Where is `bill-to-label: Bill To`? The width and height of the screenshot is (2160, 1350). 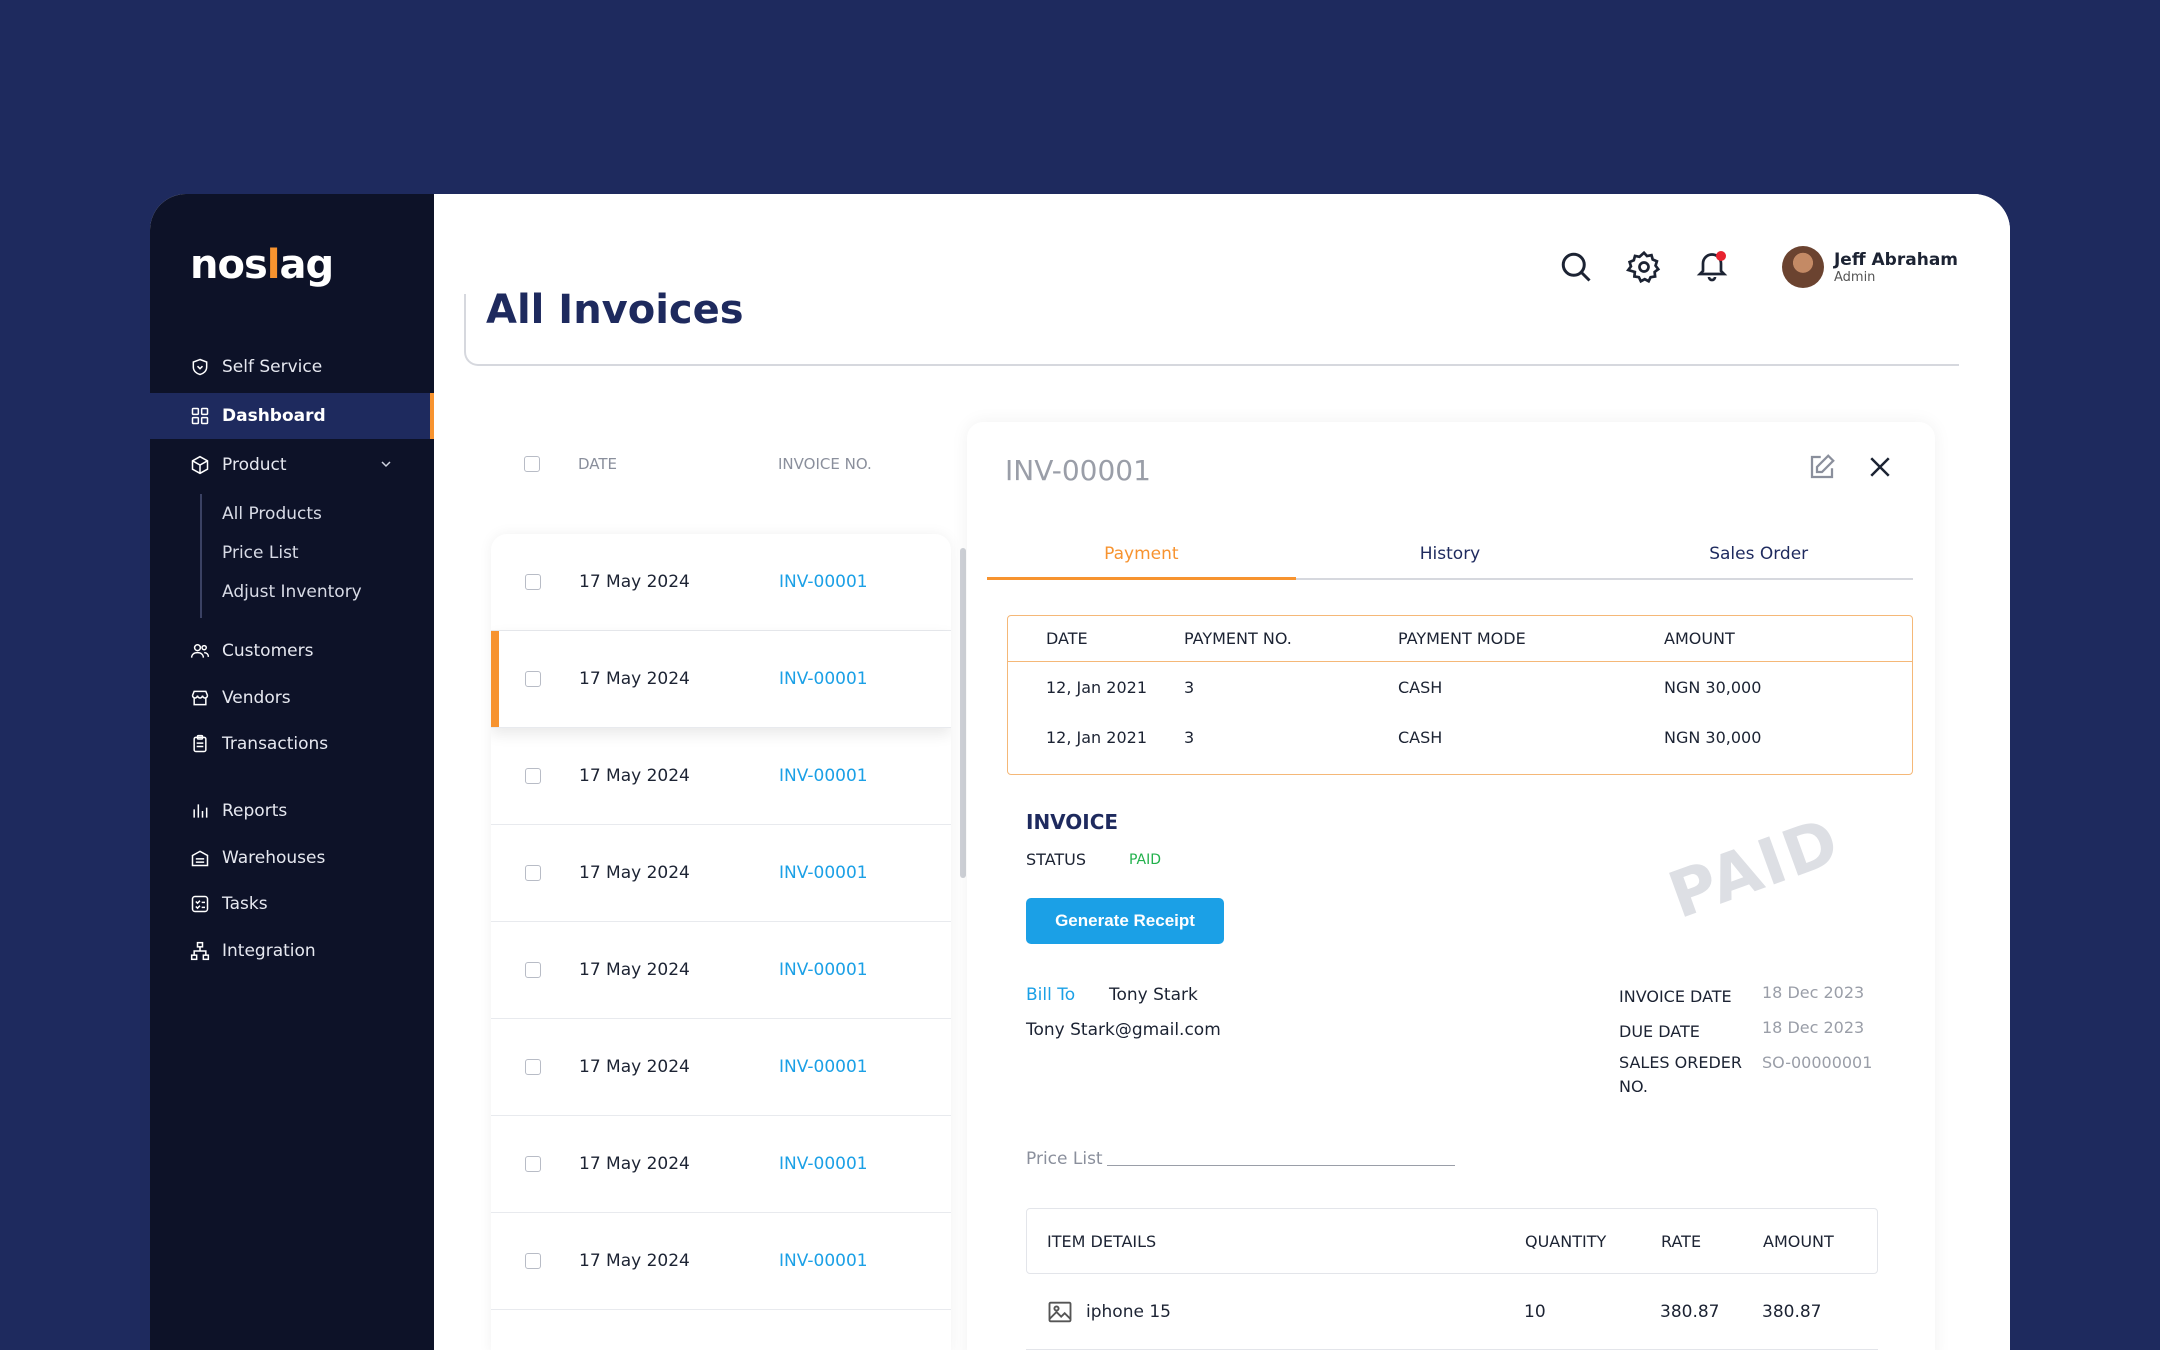
bill-to-label: Bill To is located at coordinates (1051, 995).